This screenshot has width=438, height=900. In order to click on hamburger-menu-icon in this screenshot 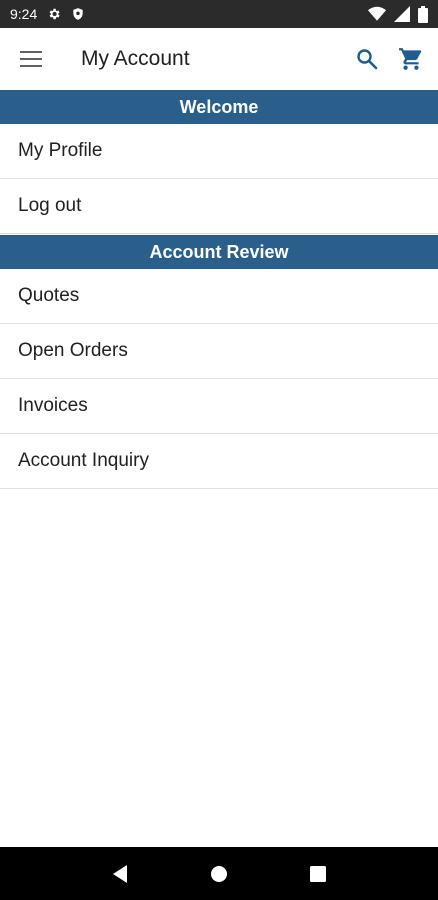, I will do `click(32, 59)`.